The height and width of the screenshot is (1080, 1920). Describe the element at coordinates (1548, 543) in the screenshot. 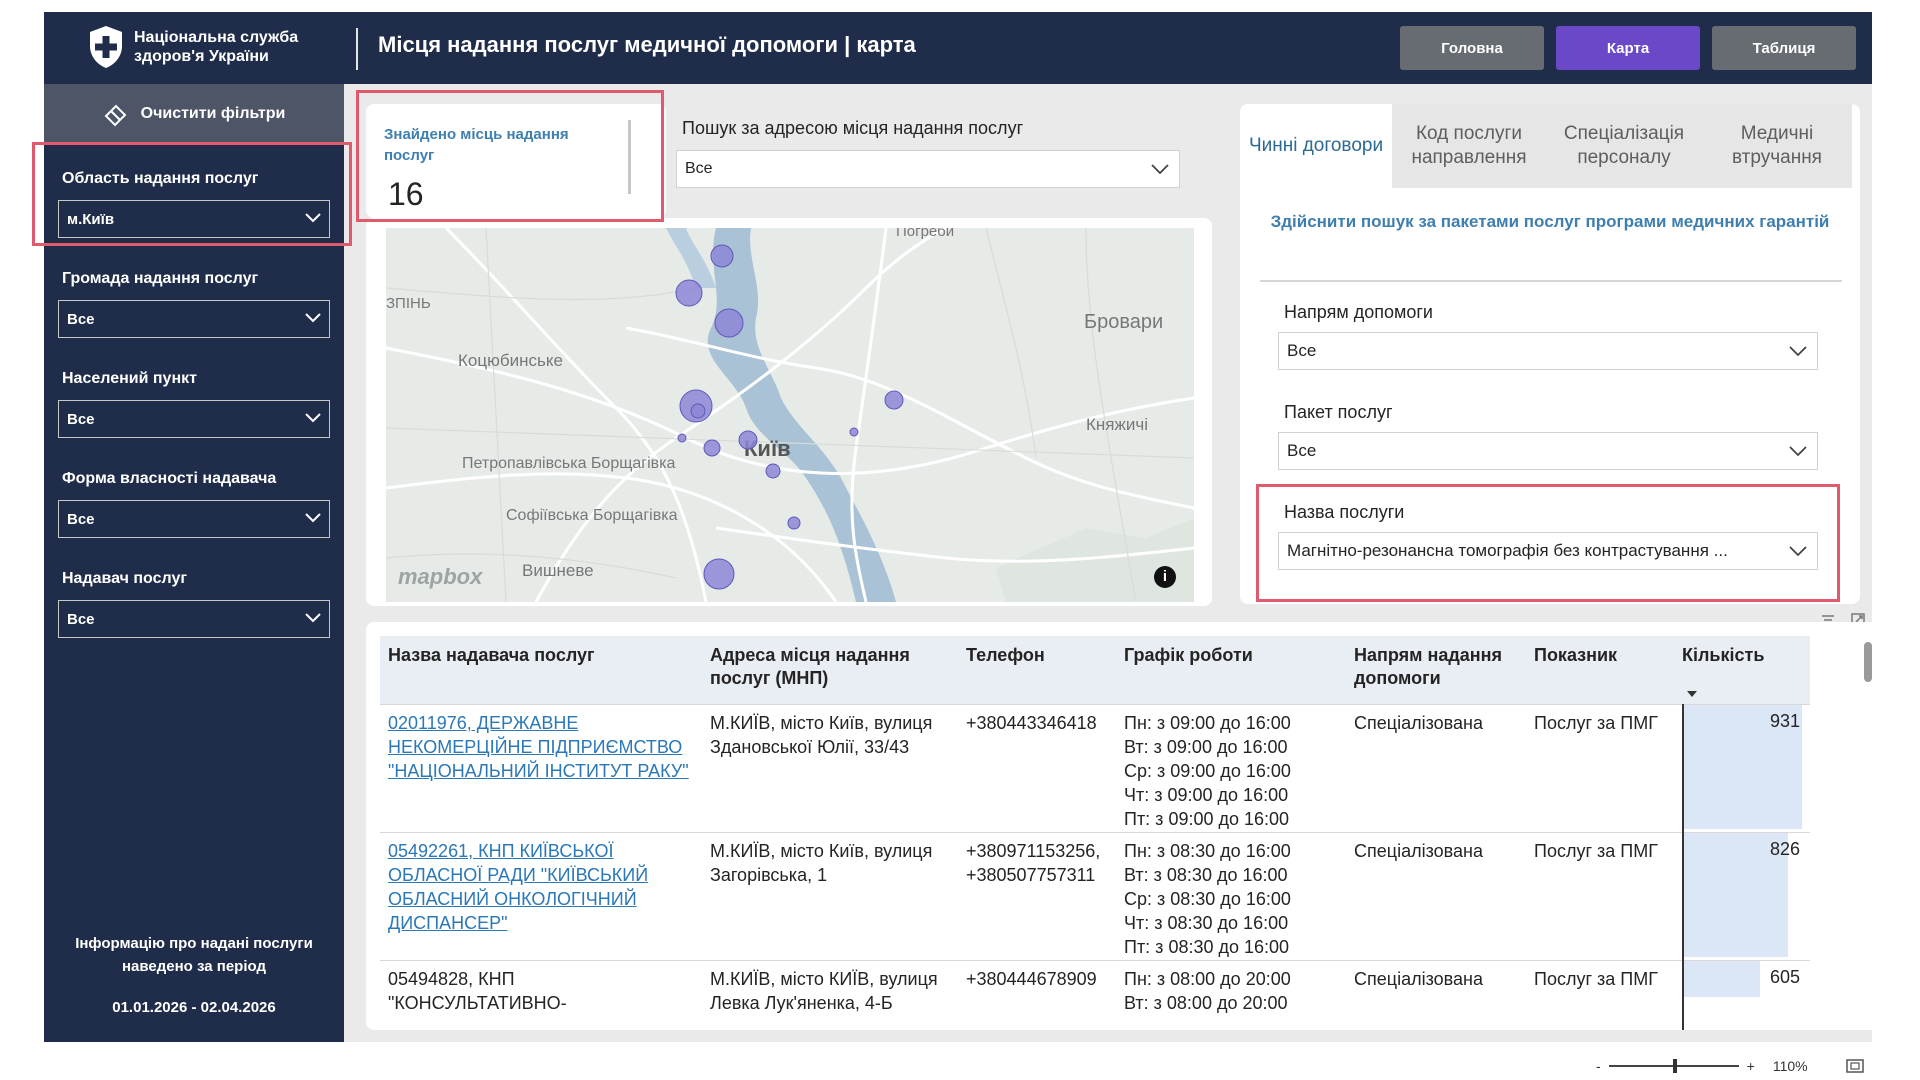

I see `highlight-service-name` at that location.